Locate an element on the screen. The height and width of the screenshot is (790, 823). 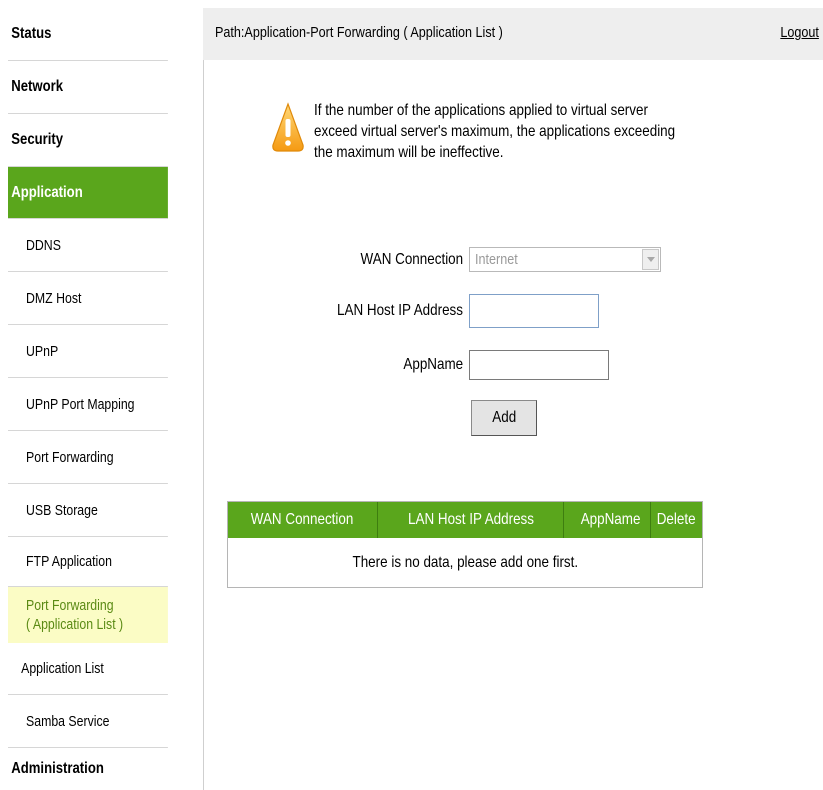
sidebar-item-label: DDNS is located at coordinates (43, 245).